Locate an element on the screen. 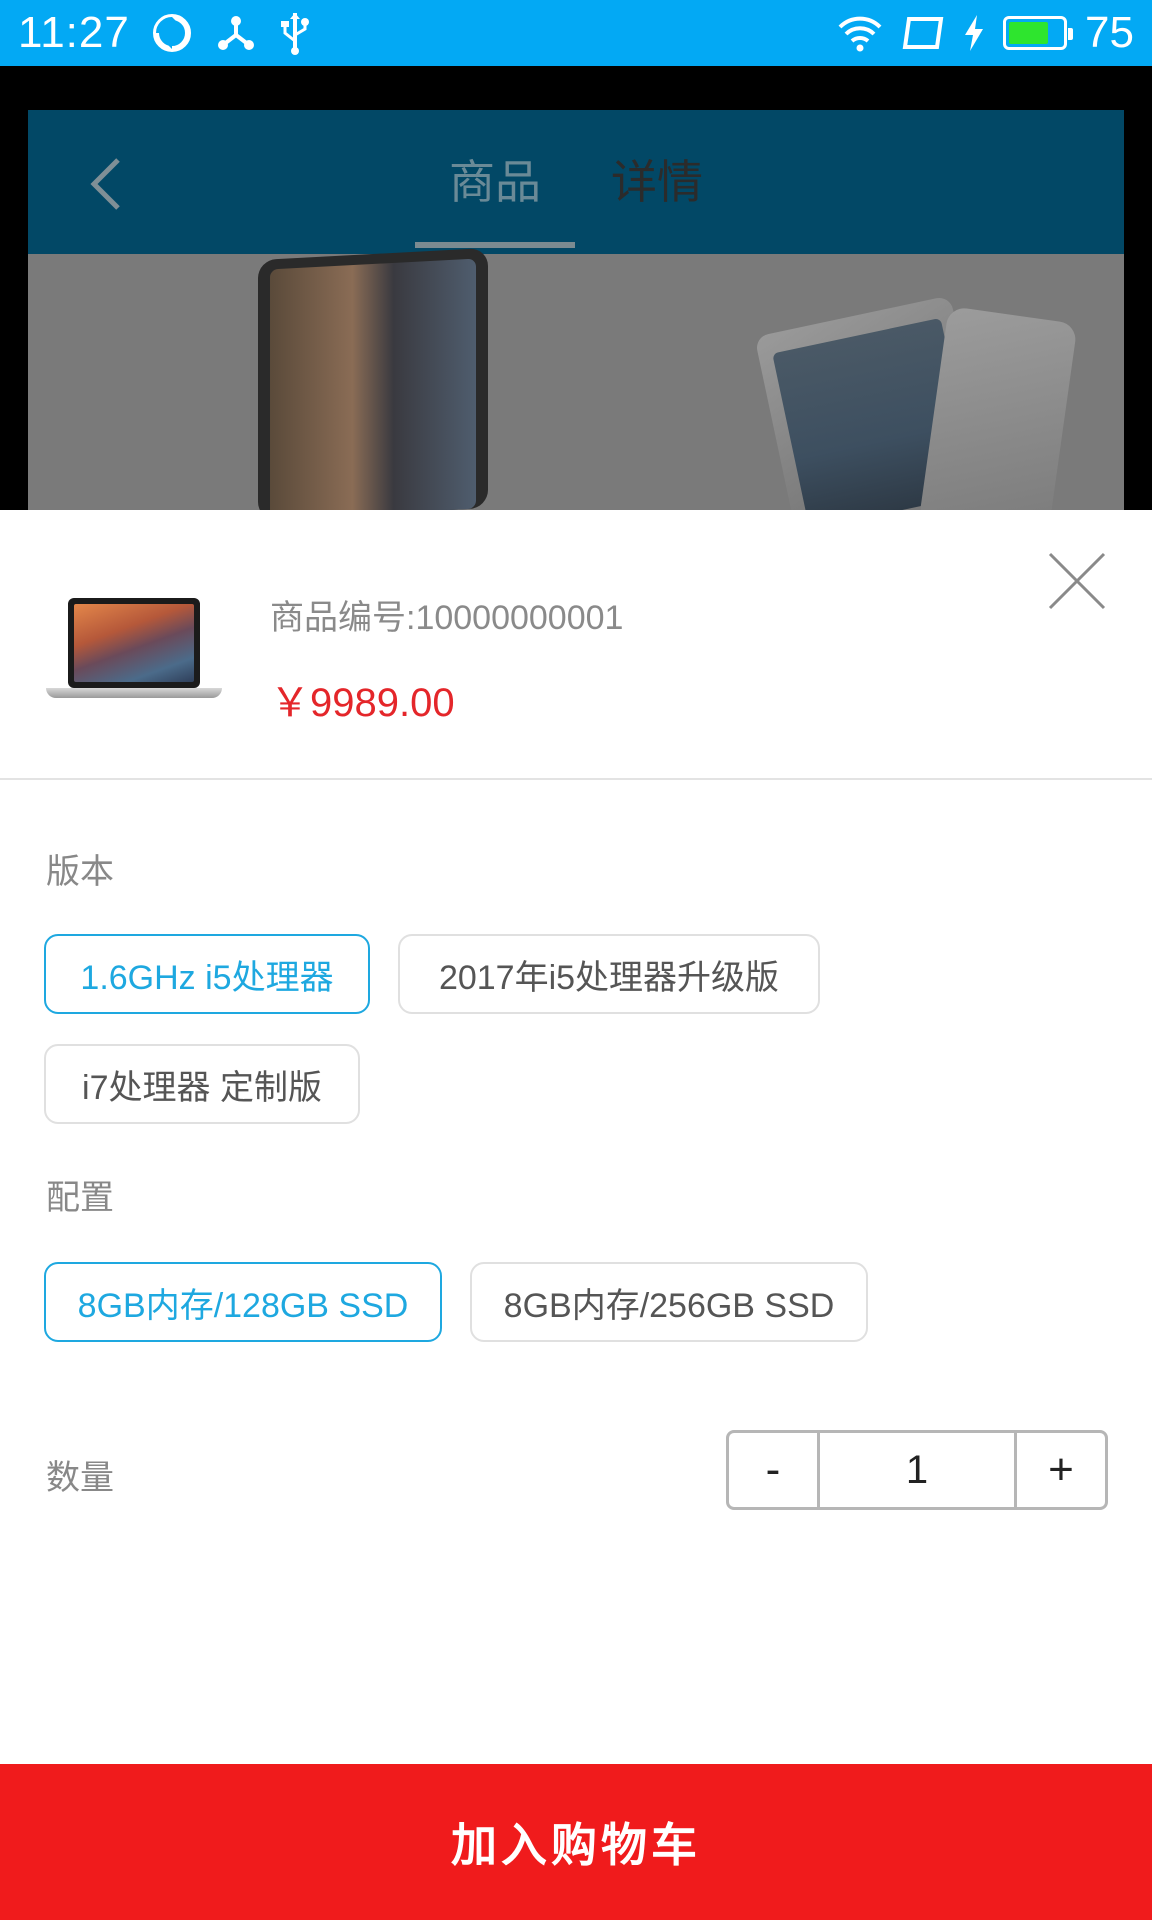  version-option-3: i7处理器 定制版 is located at coordinates (202, 1084).